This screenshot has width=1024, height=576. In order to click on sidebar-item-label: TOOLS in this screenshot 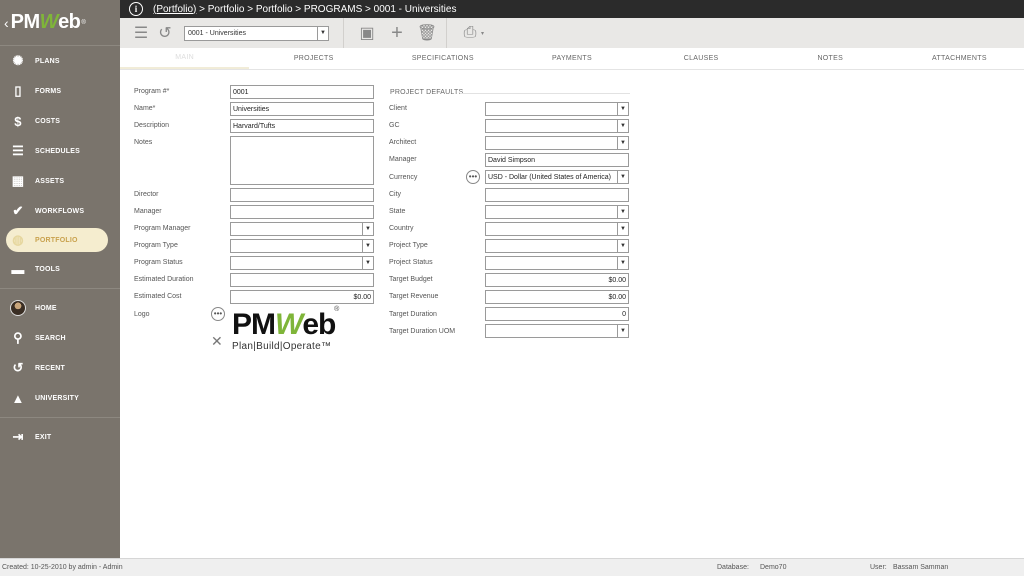, I will do `click(47, 269)`.